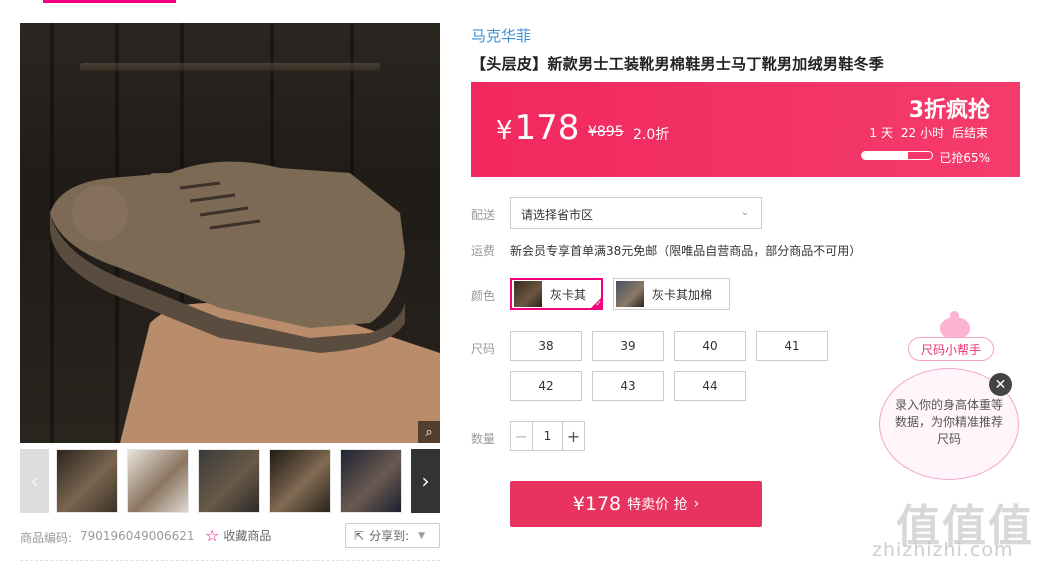  Describe the element at coordinates (573, 436) in the screenshot. I see `plus-icon: +` at that location.